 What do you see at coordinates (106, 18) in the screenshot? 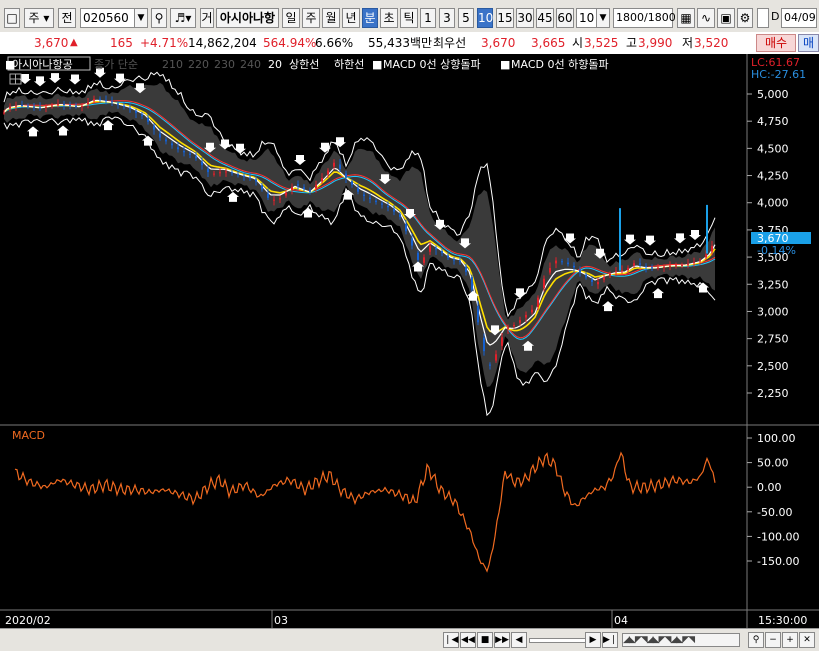
I see `code-value: 020560` at bounding box center [106, 18].